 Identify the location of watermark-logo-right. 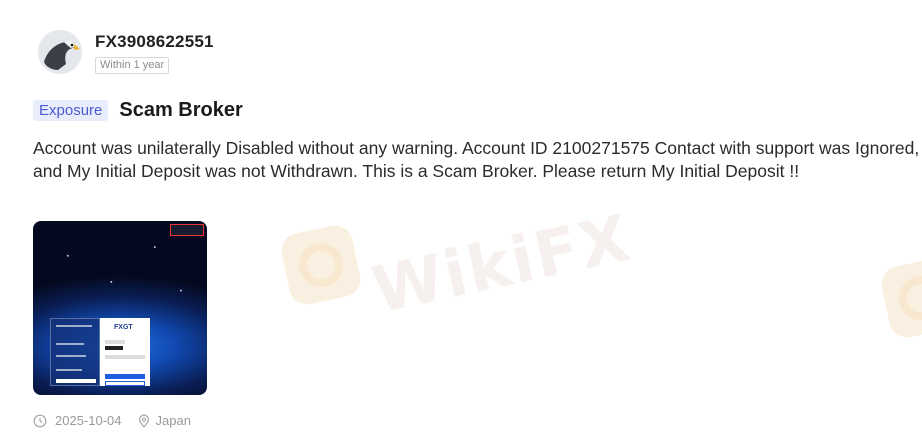
(900, 298).